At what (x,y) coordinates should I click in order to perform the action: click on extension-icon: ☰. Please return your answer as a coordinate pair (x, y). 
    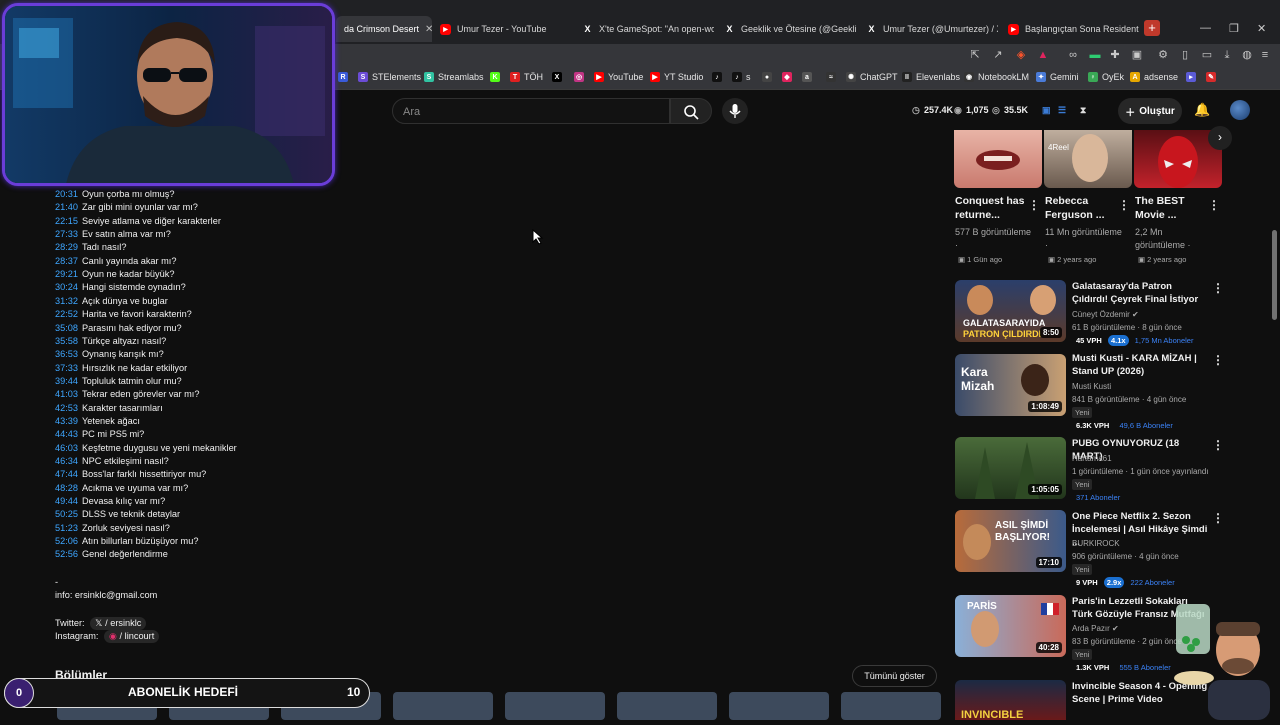
    Looking at the image, I should click on (1062, 110).